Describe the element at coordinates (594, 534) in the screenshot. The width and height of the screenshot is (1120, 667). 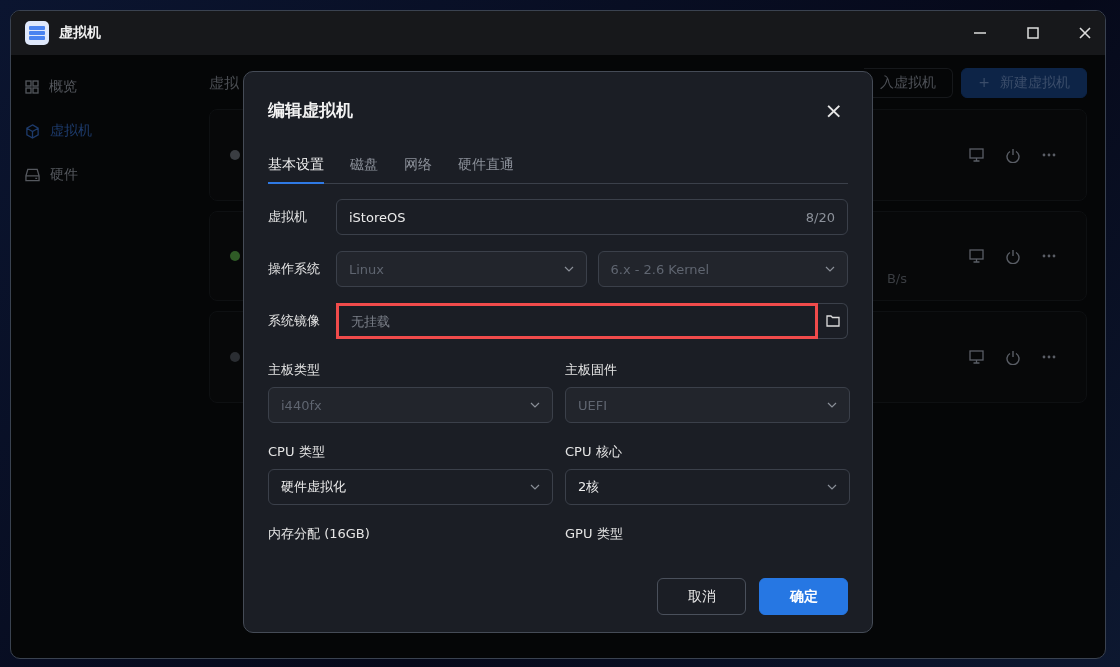
I see `field-label: GPU 类型` at that location.